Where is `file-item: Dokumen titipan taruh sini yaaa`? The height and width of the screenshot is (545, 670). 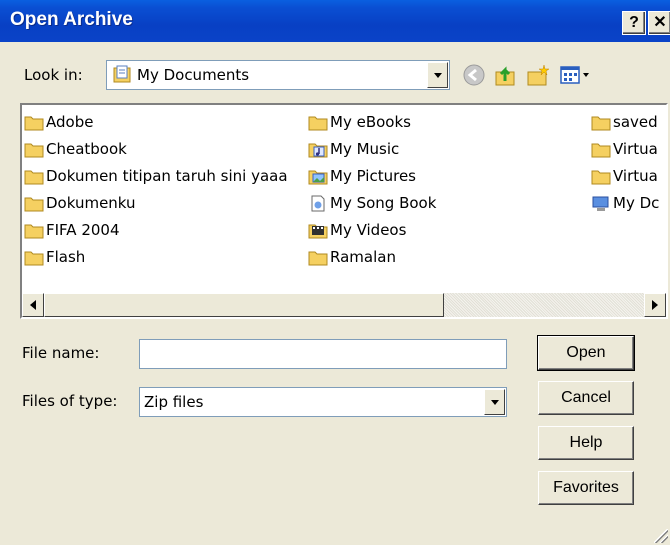
file-item: Dokumen titipan taruh sini yaaa is located at coordinates (156, 176).